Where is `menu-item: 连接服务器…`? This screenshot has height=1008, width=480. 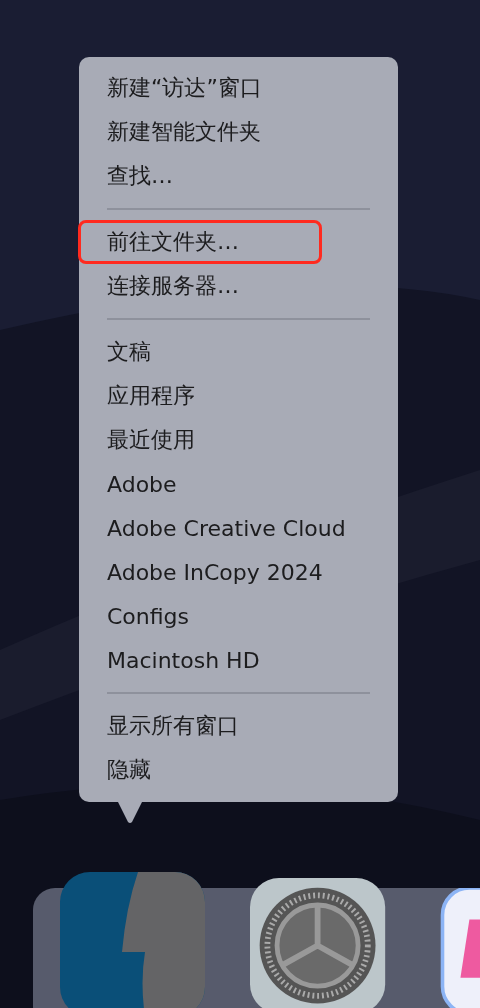 menu-item: 连接服务器… is located at coordinates (238, 286).